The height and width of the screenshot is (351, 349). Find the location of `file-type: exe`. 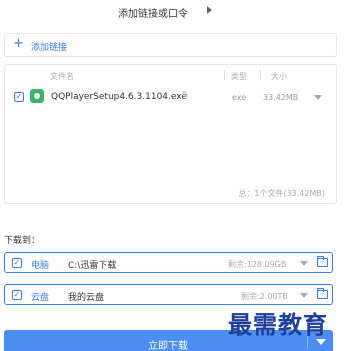

file-type: exe is located at coordinates (239, 97).